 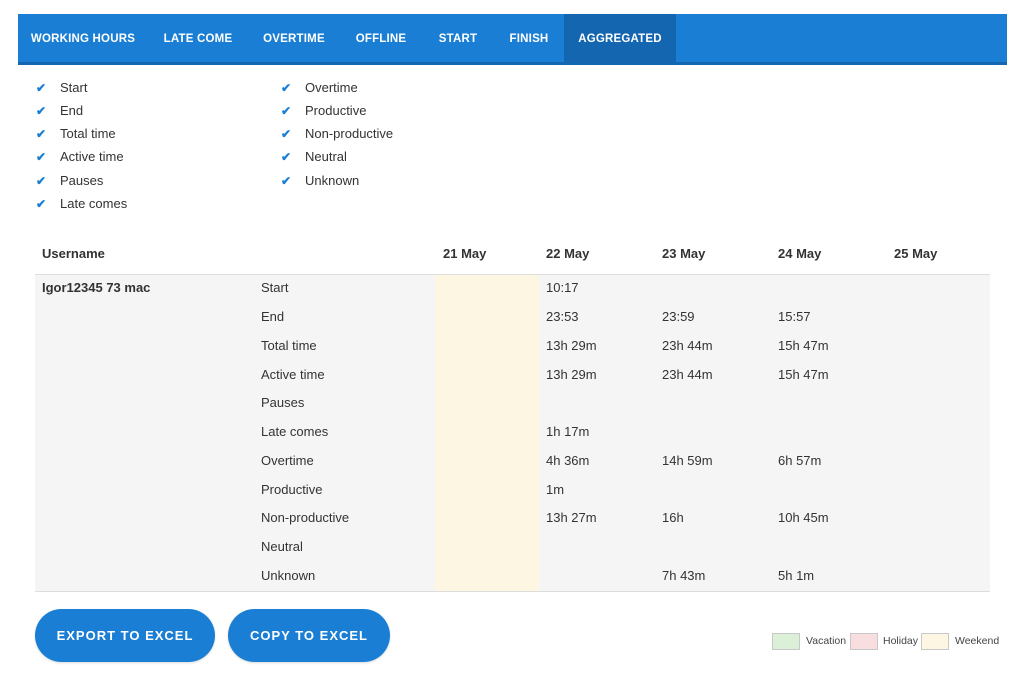 What do you see at coordinates (794, 316) in the screenshot?
I see `table-cell: 15:57` at bounding box center [794, 316].